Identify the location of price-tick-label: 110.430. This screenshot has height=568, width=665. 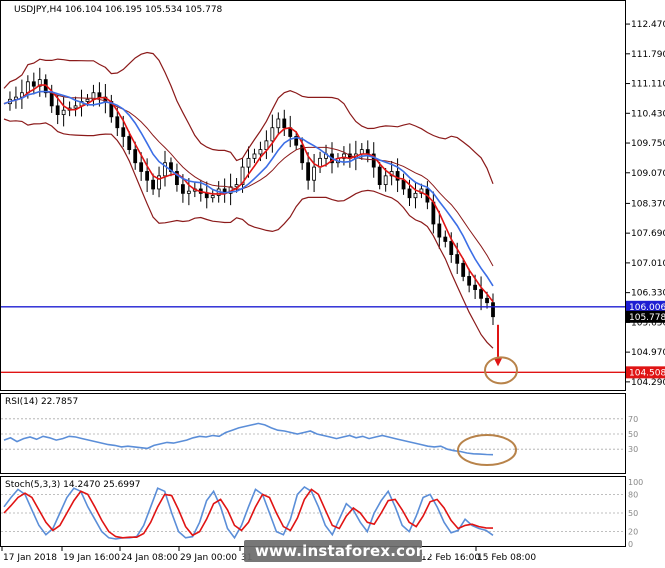
(648, 114).